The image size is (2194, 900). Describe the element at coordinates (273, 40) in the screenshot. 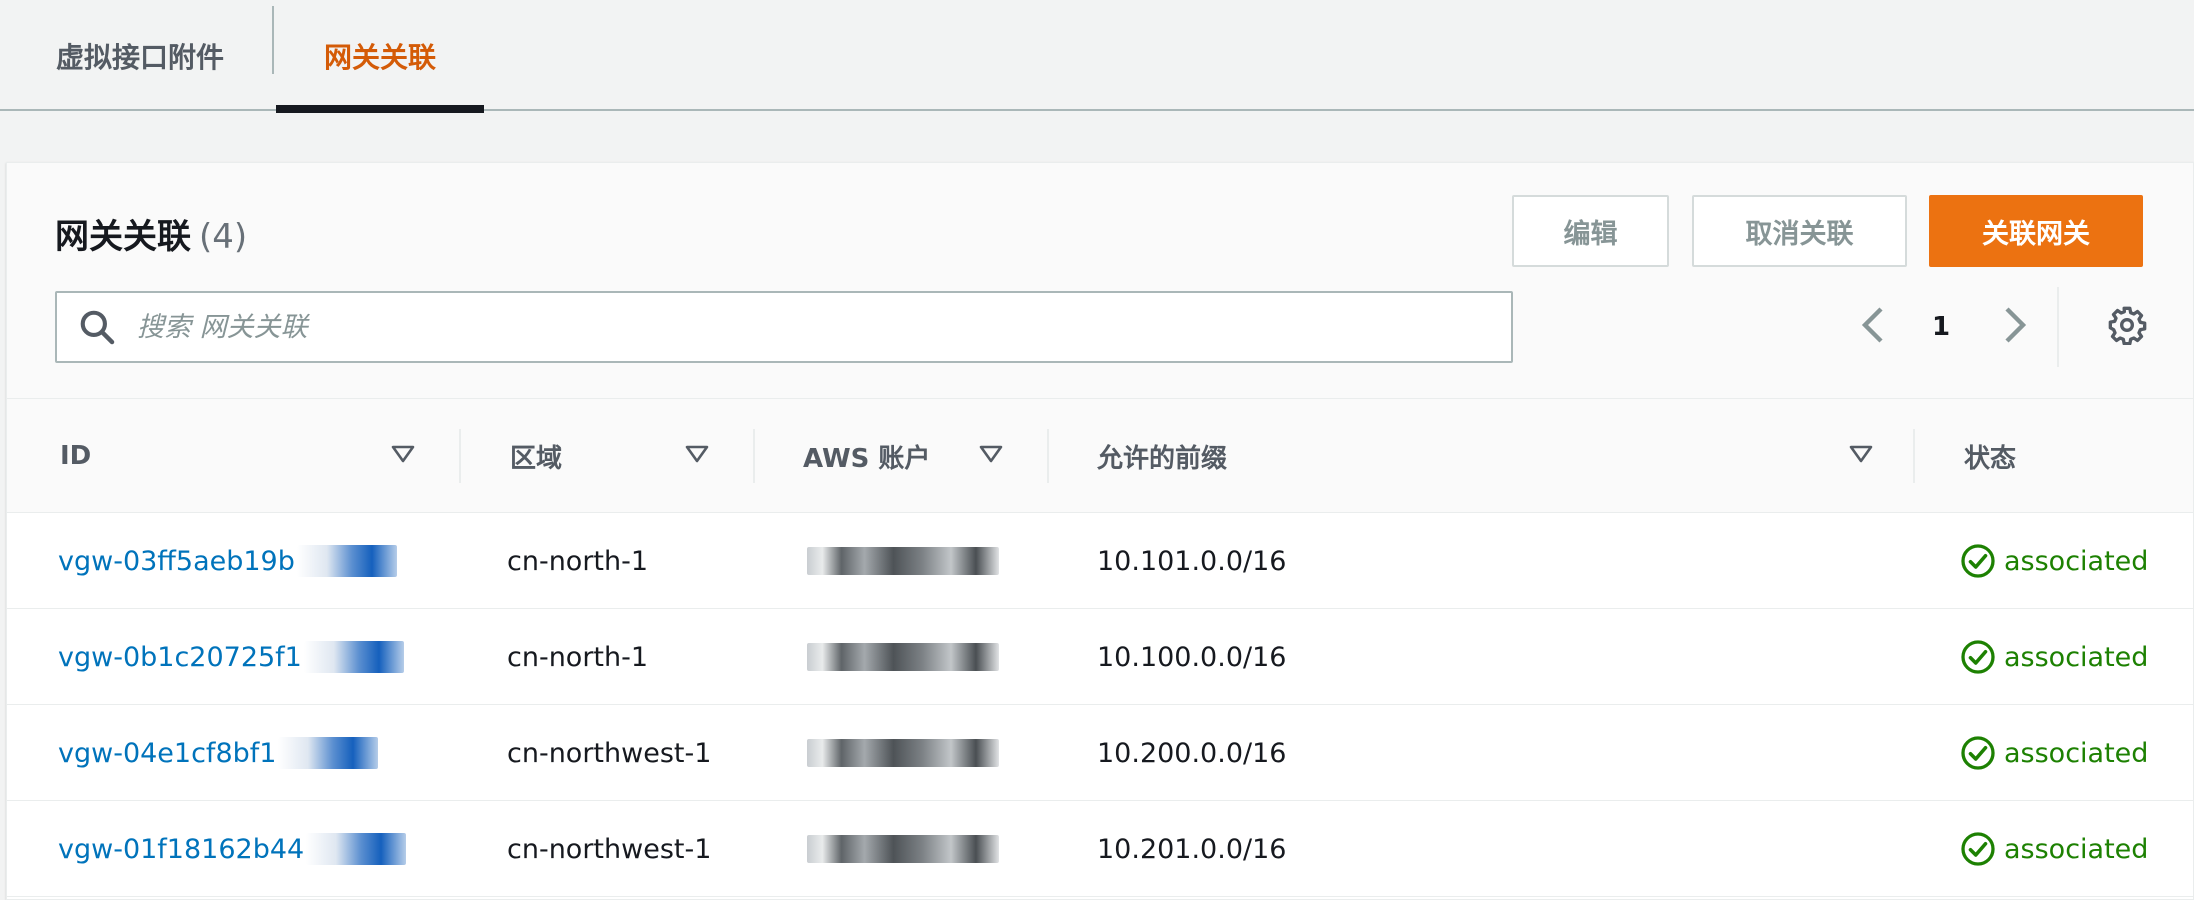

I see `tab-divider` at that location.